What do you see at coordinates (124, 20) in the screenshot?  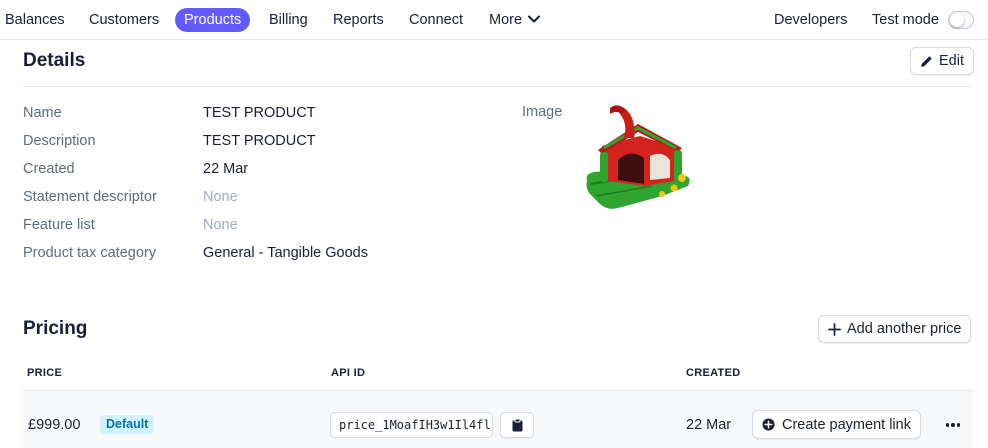 I see `nav-customers: Customers` at bounding box center [124, 20].